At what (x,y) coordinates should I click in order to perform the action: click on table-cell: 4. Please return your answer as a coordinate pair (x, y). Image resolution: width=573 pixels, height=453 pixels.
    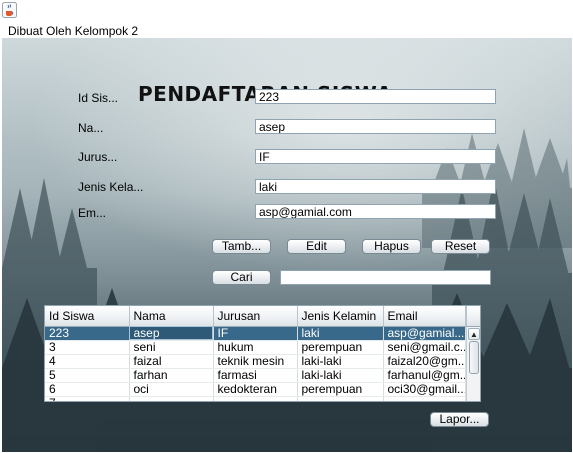
    Looking at the image, I should click on (87, 361).